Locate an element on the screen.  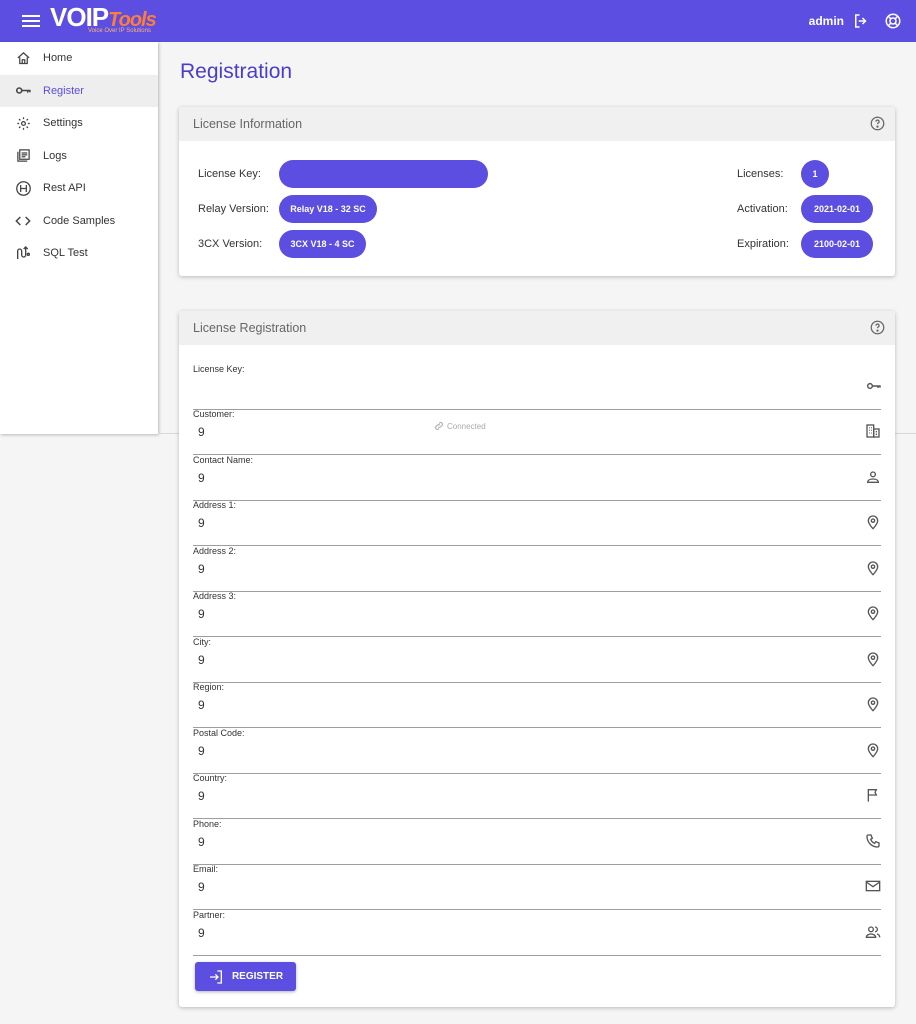
sidebar-item-label: Logs is located at coordinates (55, 155).